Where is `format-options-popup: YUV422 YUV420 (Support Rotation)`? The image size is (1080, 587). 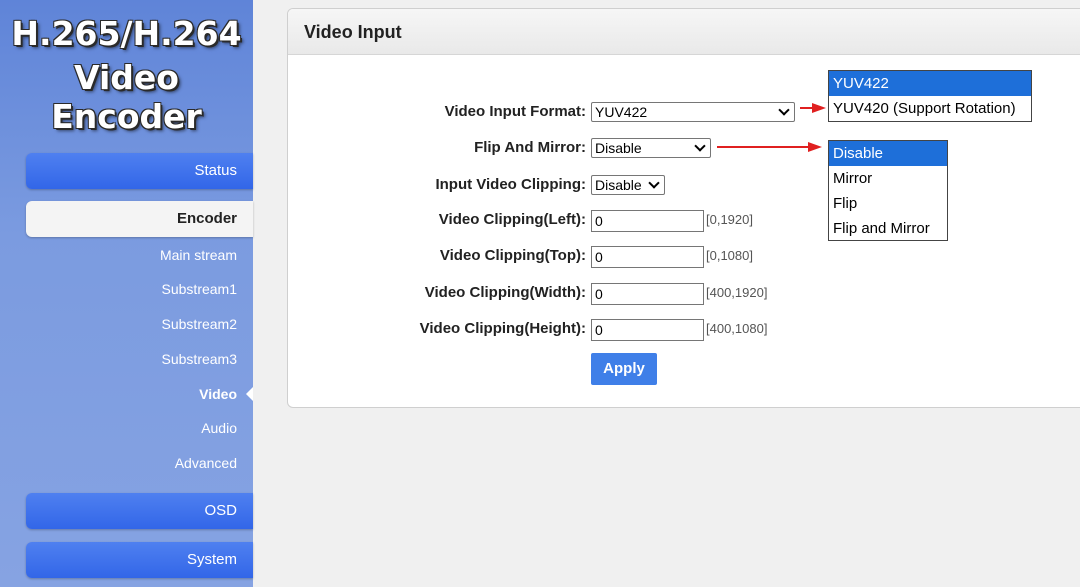 format-options-popup: YUV422 YUV420 (Support Rotation) is located at coordinates (930, 96).